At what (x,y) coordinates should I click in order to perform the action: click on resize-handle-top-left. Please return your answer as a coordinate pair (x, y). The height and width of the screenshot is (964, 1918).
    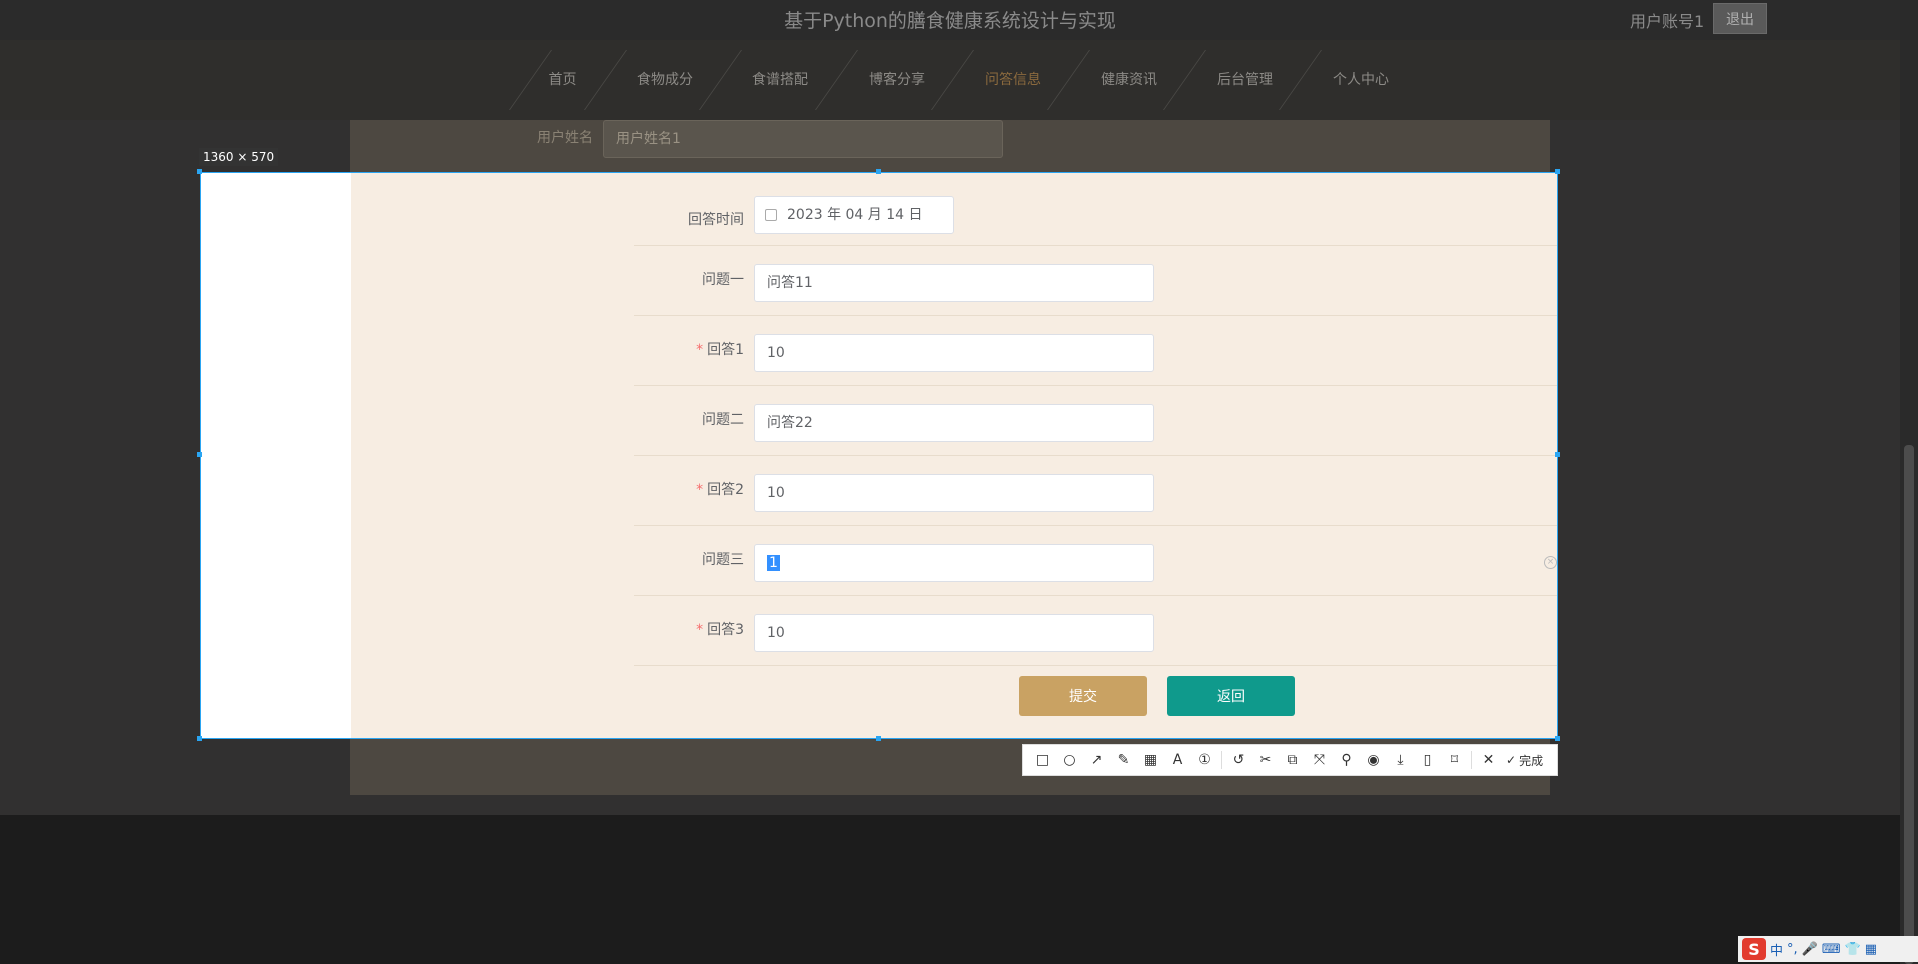
    Looking at the image, I should click on (199, 171).